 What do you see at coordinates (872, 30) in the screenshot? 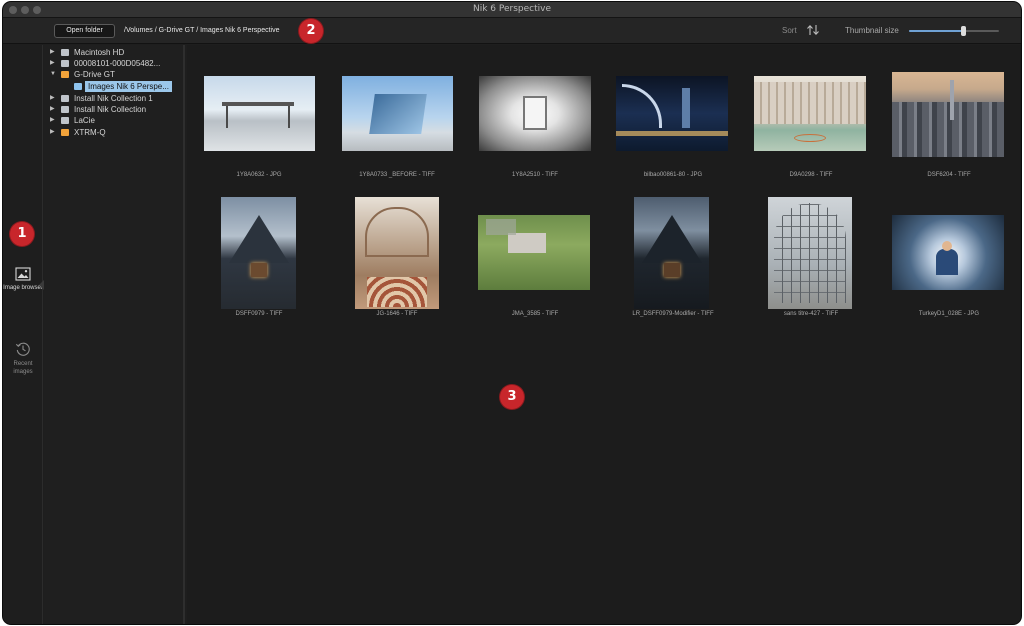
I see `thumbnail-size-label: Thumbnail size` at bounding box center [872, 30].